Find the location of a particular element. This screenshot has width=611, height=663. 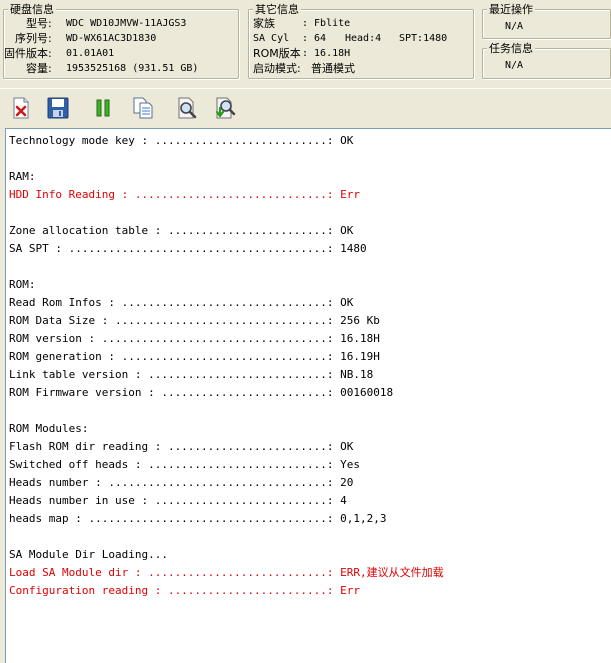

search-download-button is located at coordinates (225, 108).